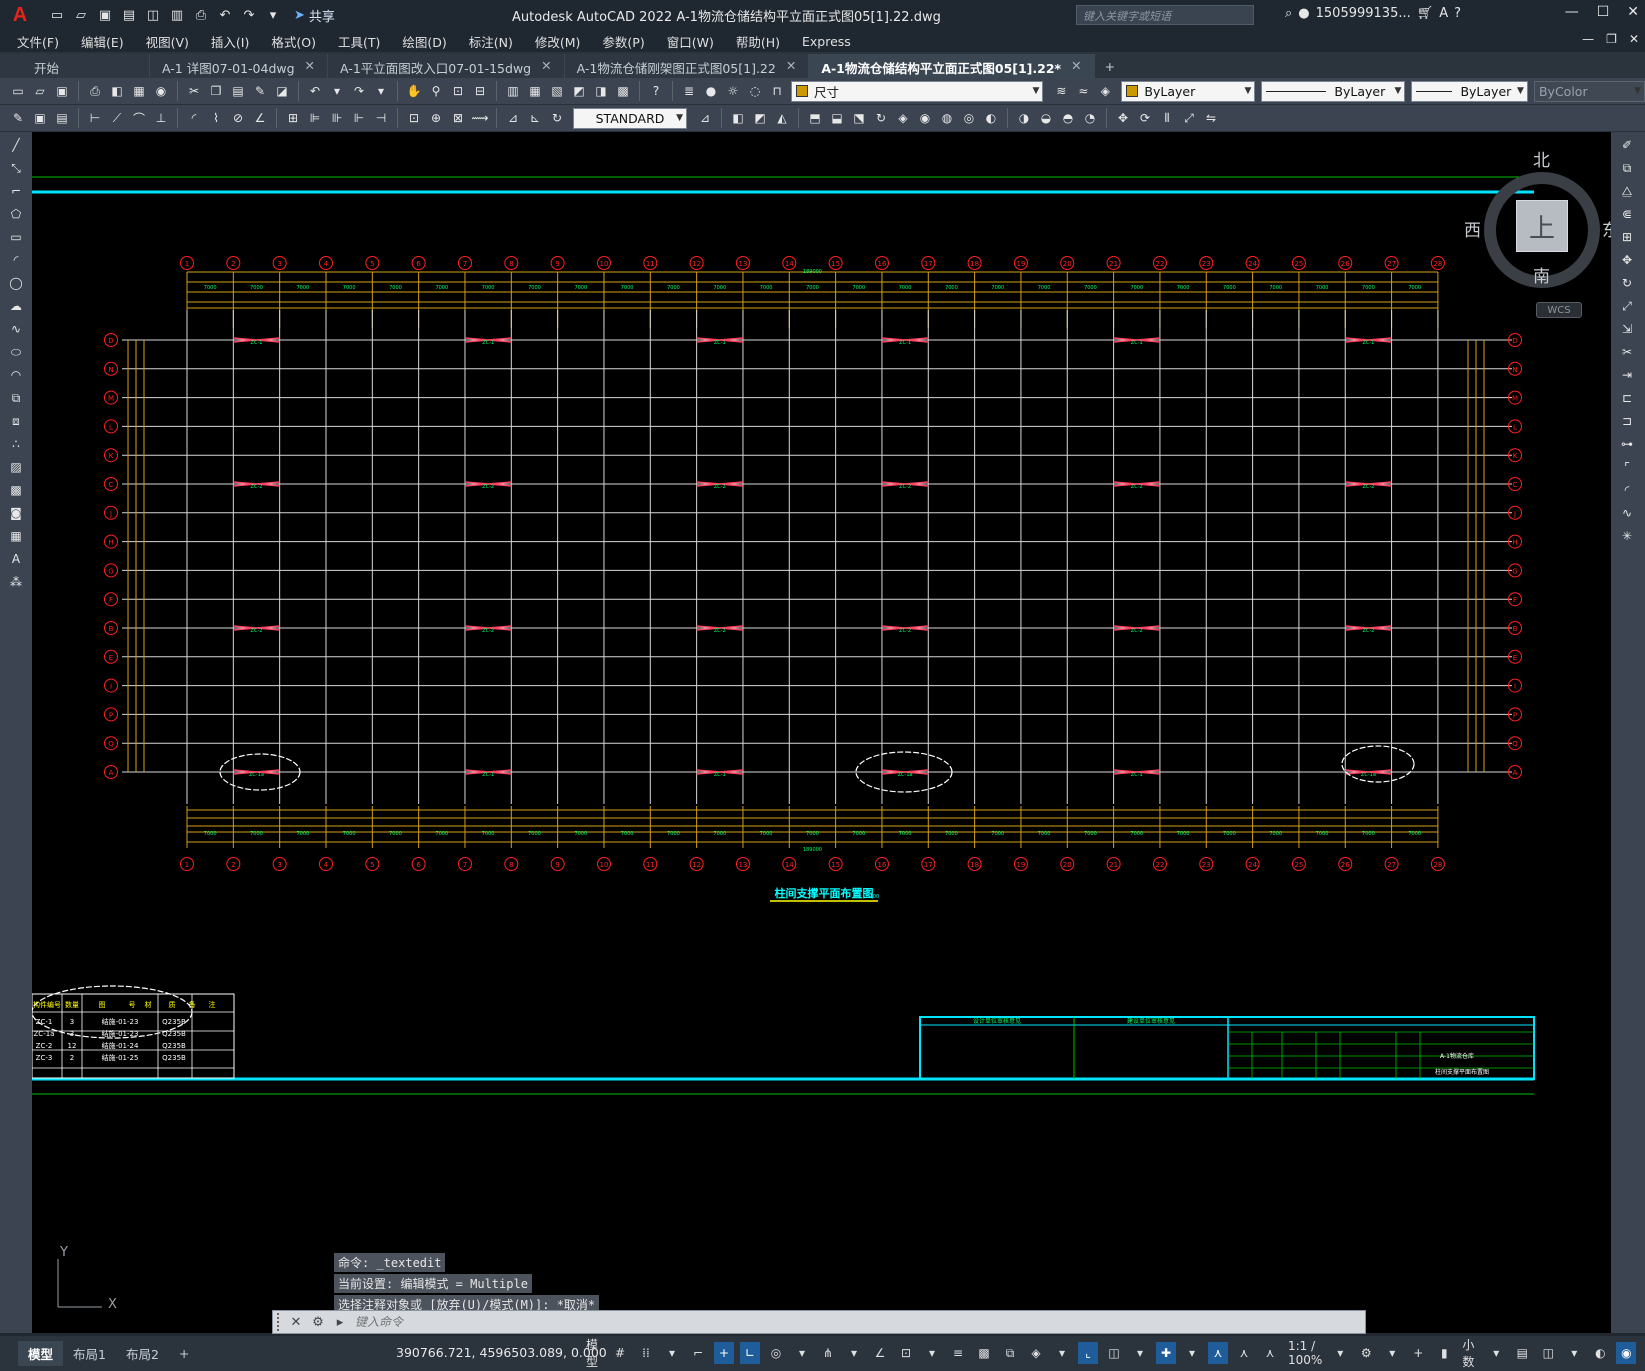  I want to click on ortho-icon: ∟, so click(750, 1353).